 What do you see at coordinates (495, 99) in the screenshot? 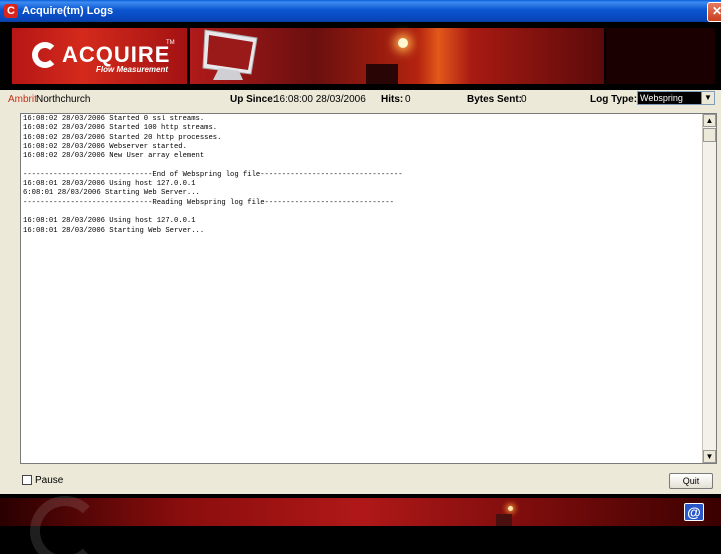
I see `bytes-sent-label: Bytes Sent:` at bounding box center [495, 99].